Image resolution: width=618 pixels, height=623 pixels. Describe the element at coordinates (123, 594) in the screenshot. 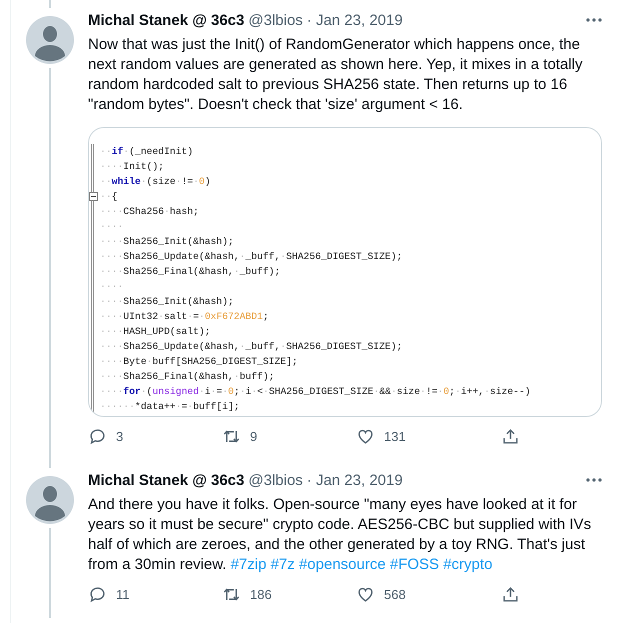

I see `reply-count: 11` at that location.